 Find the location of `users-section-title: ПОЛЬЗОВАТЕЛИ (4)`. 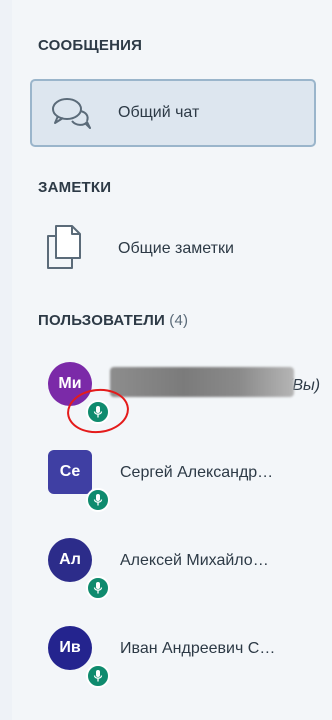

users-section-title: ПОЛЬЗОВАТЕЛИ (4) is located at coordinates (113, 320).